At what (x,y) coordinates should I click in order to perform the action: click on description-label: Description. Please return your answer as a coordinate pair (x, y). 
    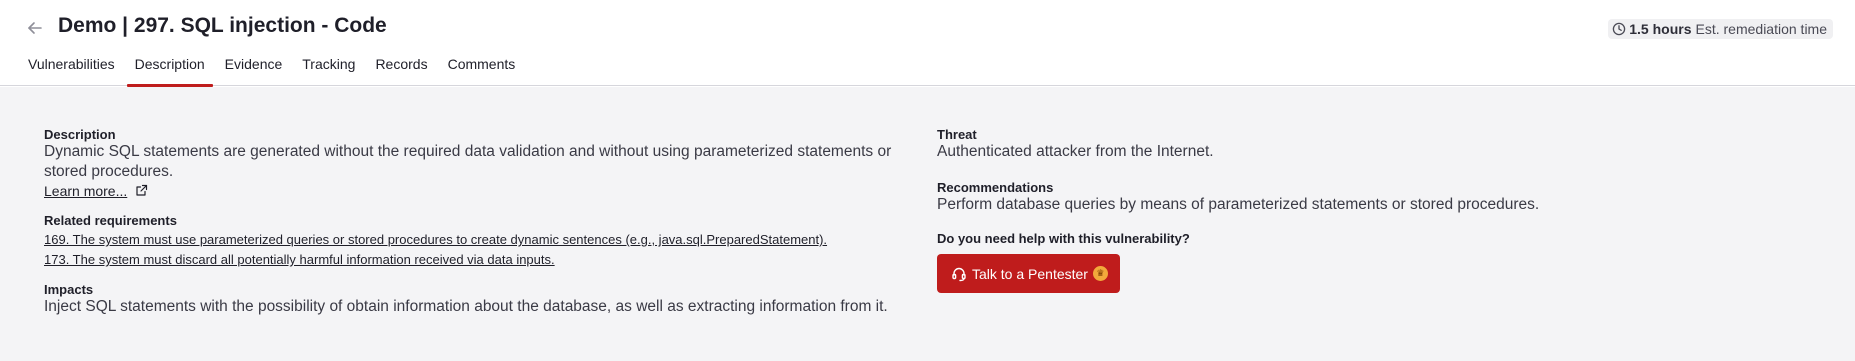
    Looking at the image, I should click on (80, 134).